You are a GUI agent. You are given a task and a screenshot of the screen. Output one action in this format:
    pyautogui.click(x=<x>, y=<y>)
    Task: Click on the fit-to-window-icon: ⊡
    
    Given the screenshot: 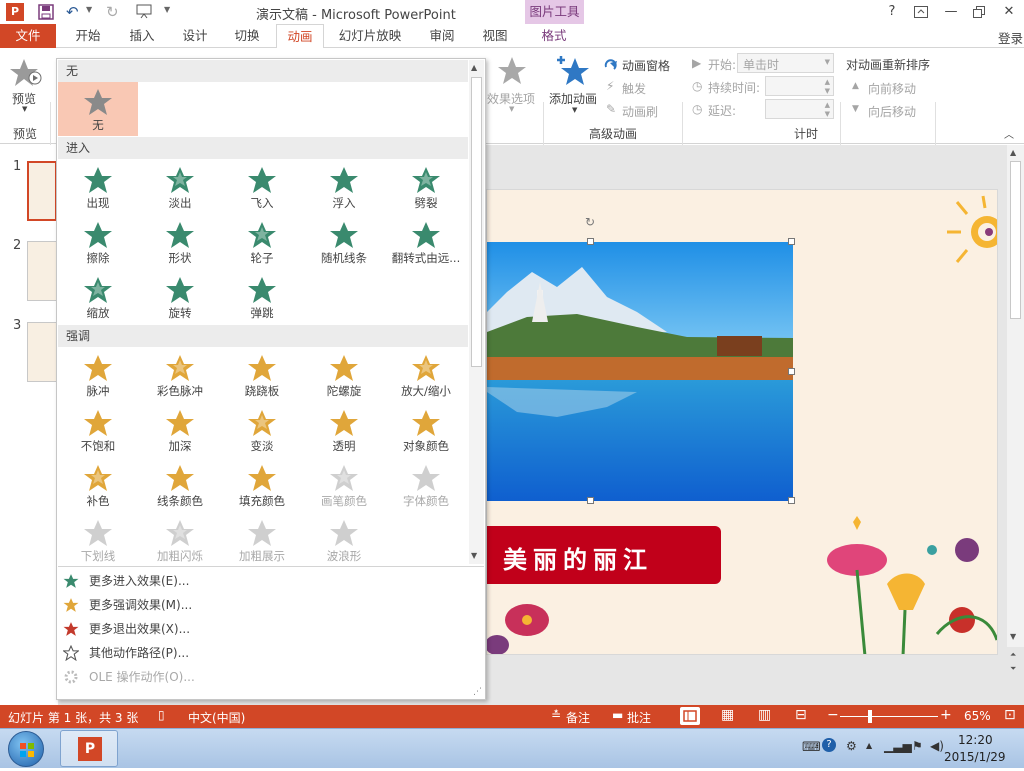 What is the action you would take?
    pyautogui.click(x=1010, y=715)
    